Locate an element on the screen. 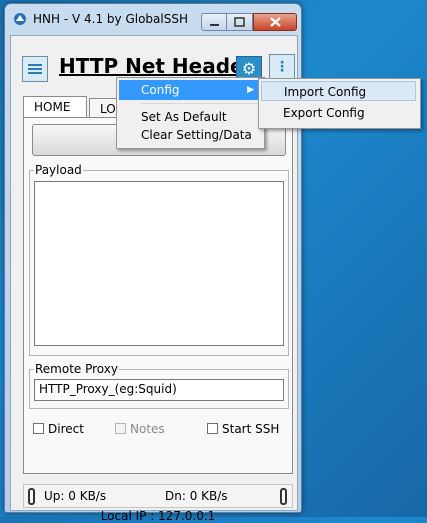 The image size is (427, 523). tab-home: HOME is located at coordinates (55, 107).